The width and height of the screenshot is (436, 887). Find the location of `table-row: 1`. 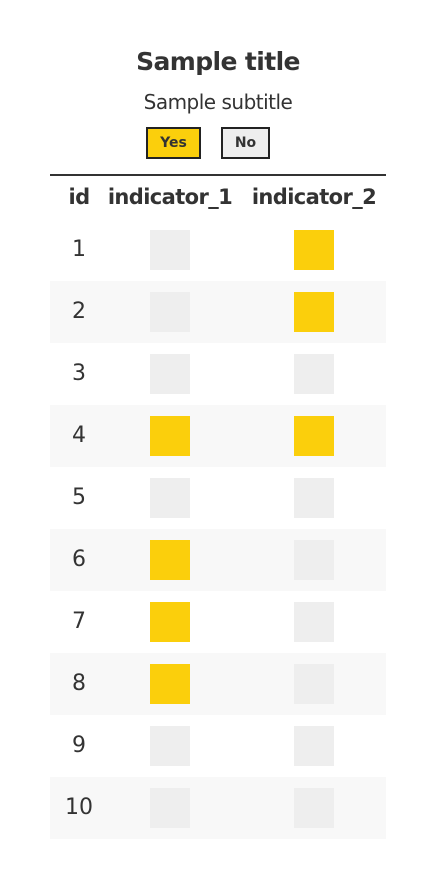

table-row: 1 is located at coordinates (218, 250).